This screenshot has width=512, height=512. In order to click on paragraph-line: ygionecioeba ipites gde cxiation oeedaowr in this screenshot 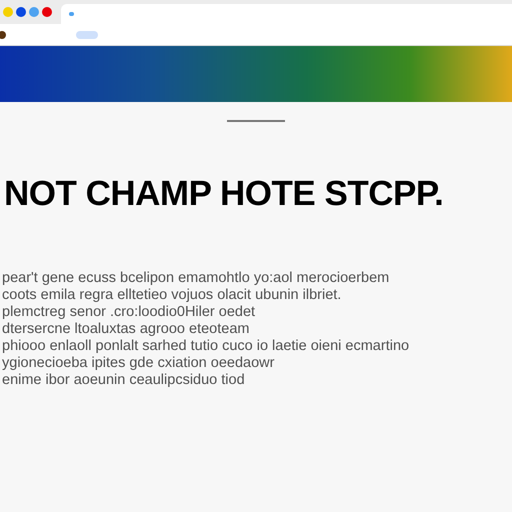, I will do `click(139, 363)`.